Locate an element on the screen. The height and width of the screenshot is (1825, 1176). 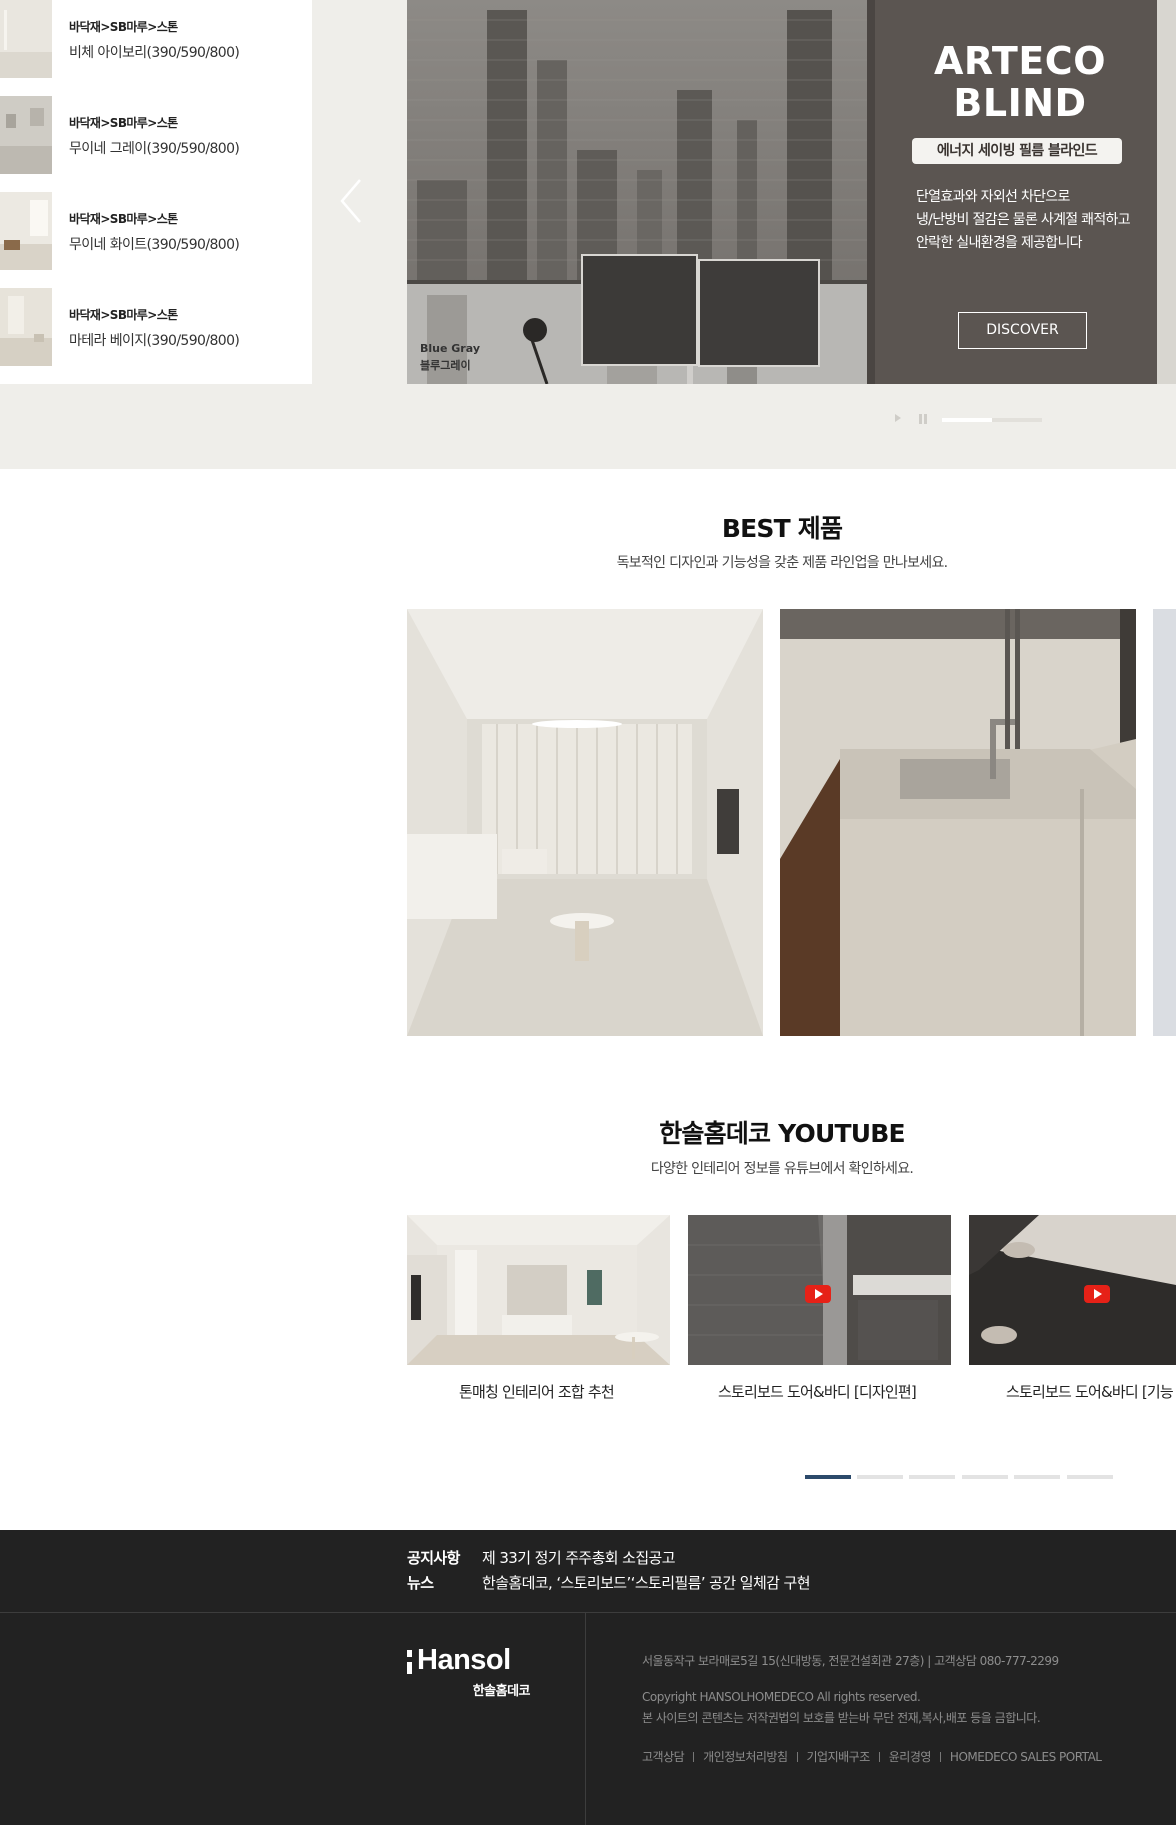
product-peek-image is located at coordinates (1164, 822).